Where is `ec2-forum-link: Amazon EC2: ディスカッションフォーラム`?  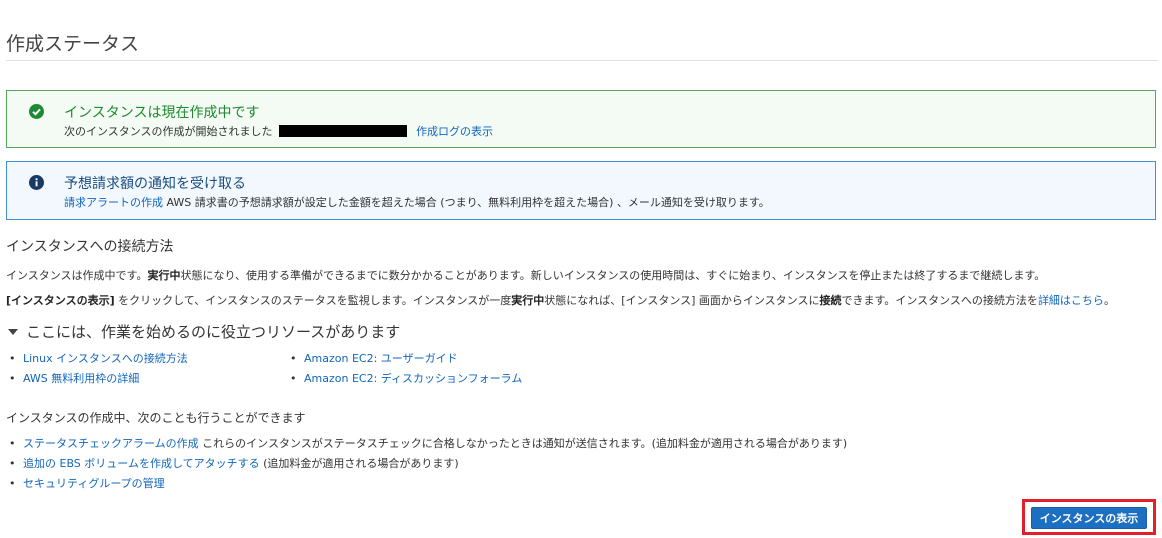 ec2-forum-link: Amazon EC2: ディスカッションフォーラム is located at coordinates (413, 378).